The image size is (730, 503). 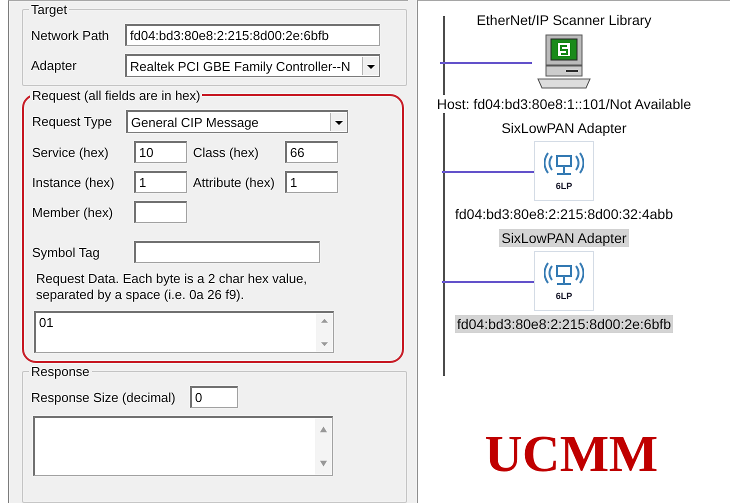 What do you see at coordinates (116, 95) in the screenshot?
I see `group-title: Request (all fields are in hex)` at bounding box center [116, 95].